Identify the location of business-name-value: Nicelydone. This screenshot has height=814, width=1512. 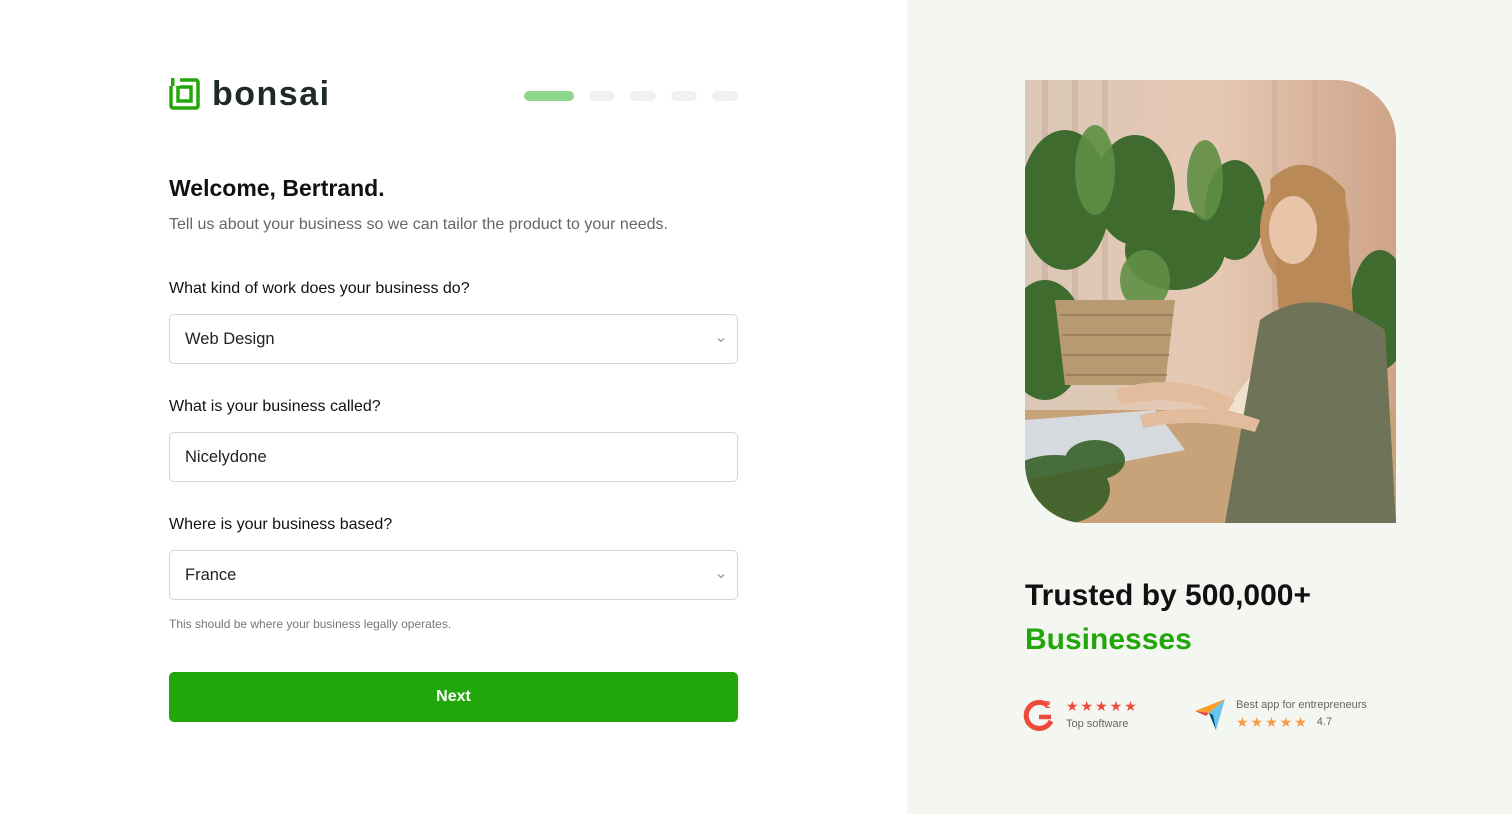
(226, 456).